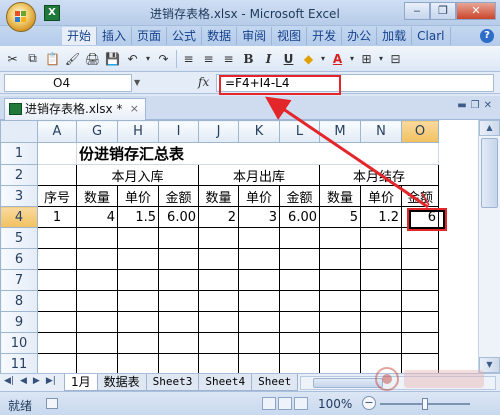 Image resolution: width=500 pixels, height=415 pixels. Describe the element at coordinates (188, 58) in the screenshot. I see `align-left-icon: ≡` at that location.